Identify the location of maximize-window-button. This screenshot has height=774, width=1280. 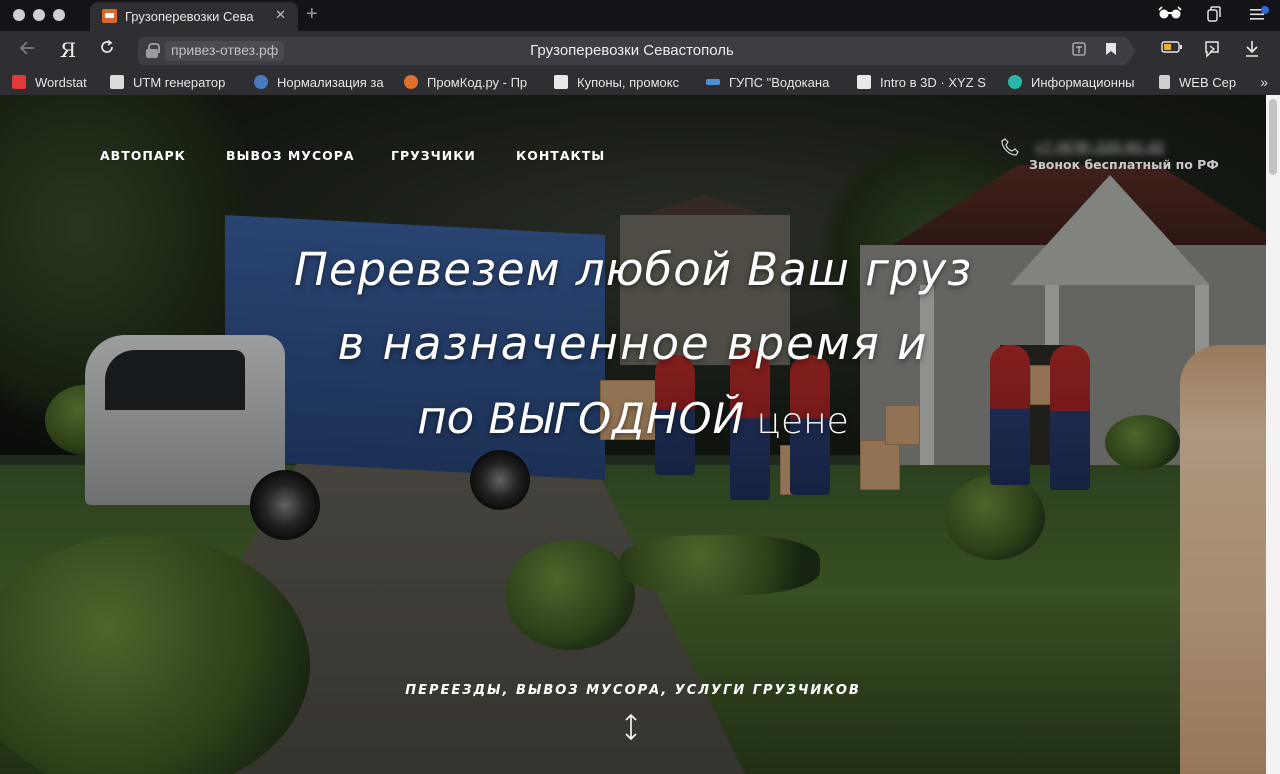
(59, 15).